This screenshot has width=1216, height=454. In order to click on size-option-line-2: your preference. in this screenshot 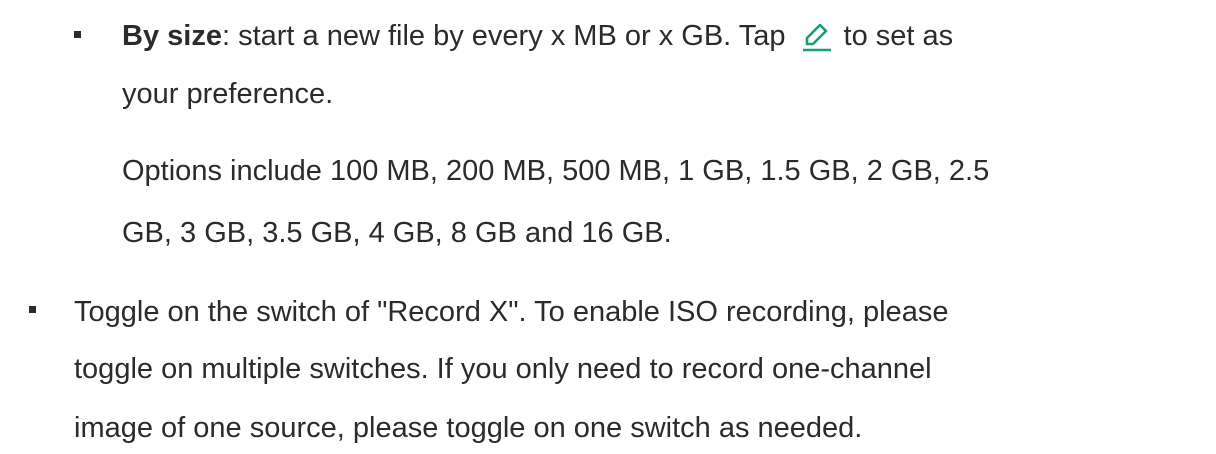, I will do `click(228, 94)`.